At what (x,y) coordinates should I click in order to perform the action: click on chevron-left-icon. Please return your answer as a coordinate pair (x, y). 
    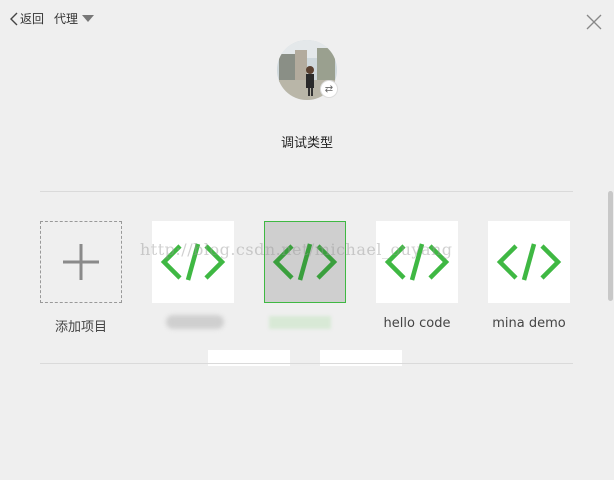
    Looking at the image, I should click on (14, 18).